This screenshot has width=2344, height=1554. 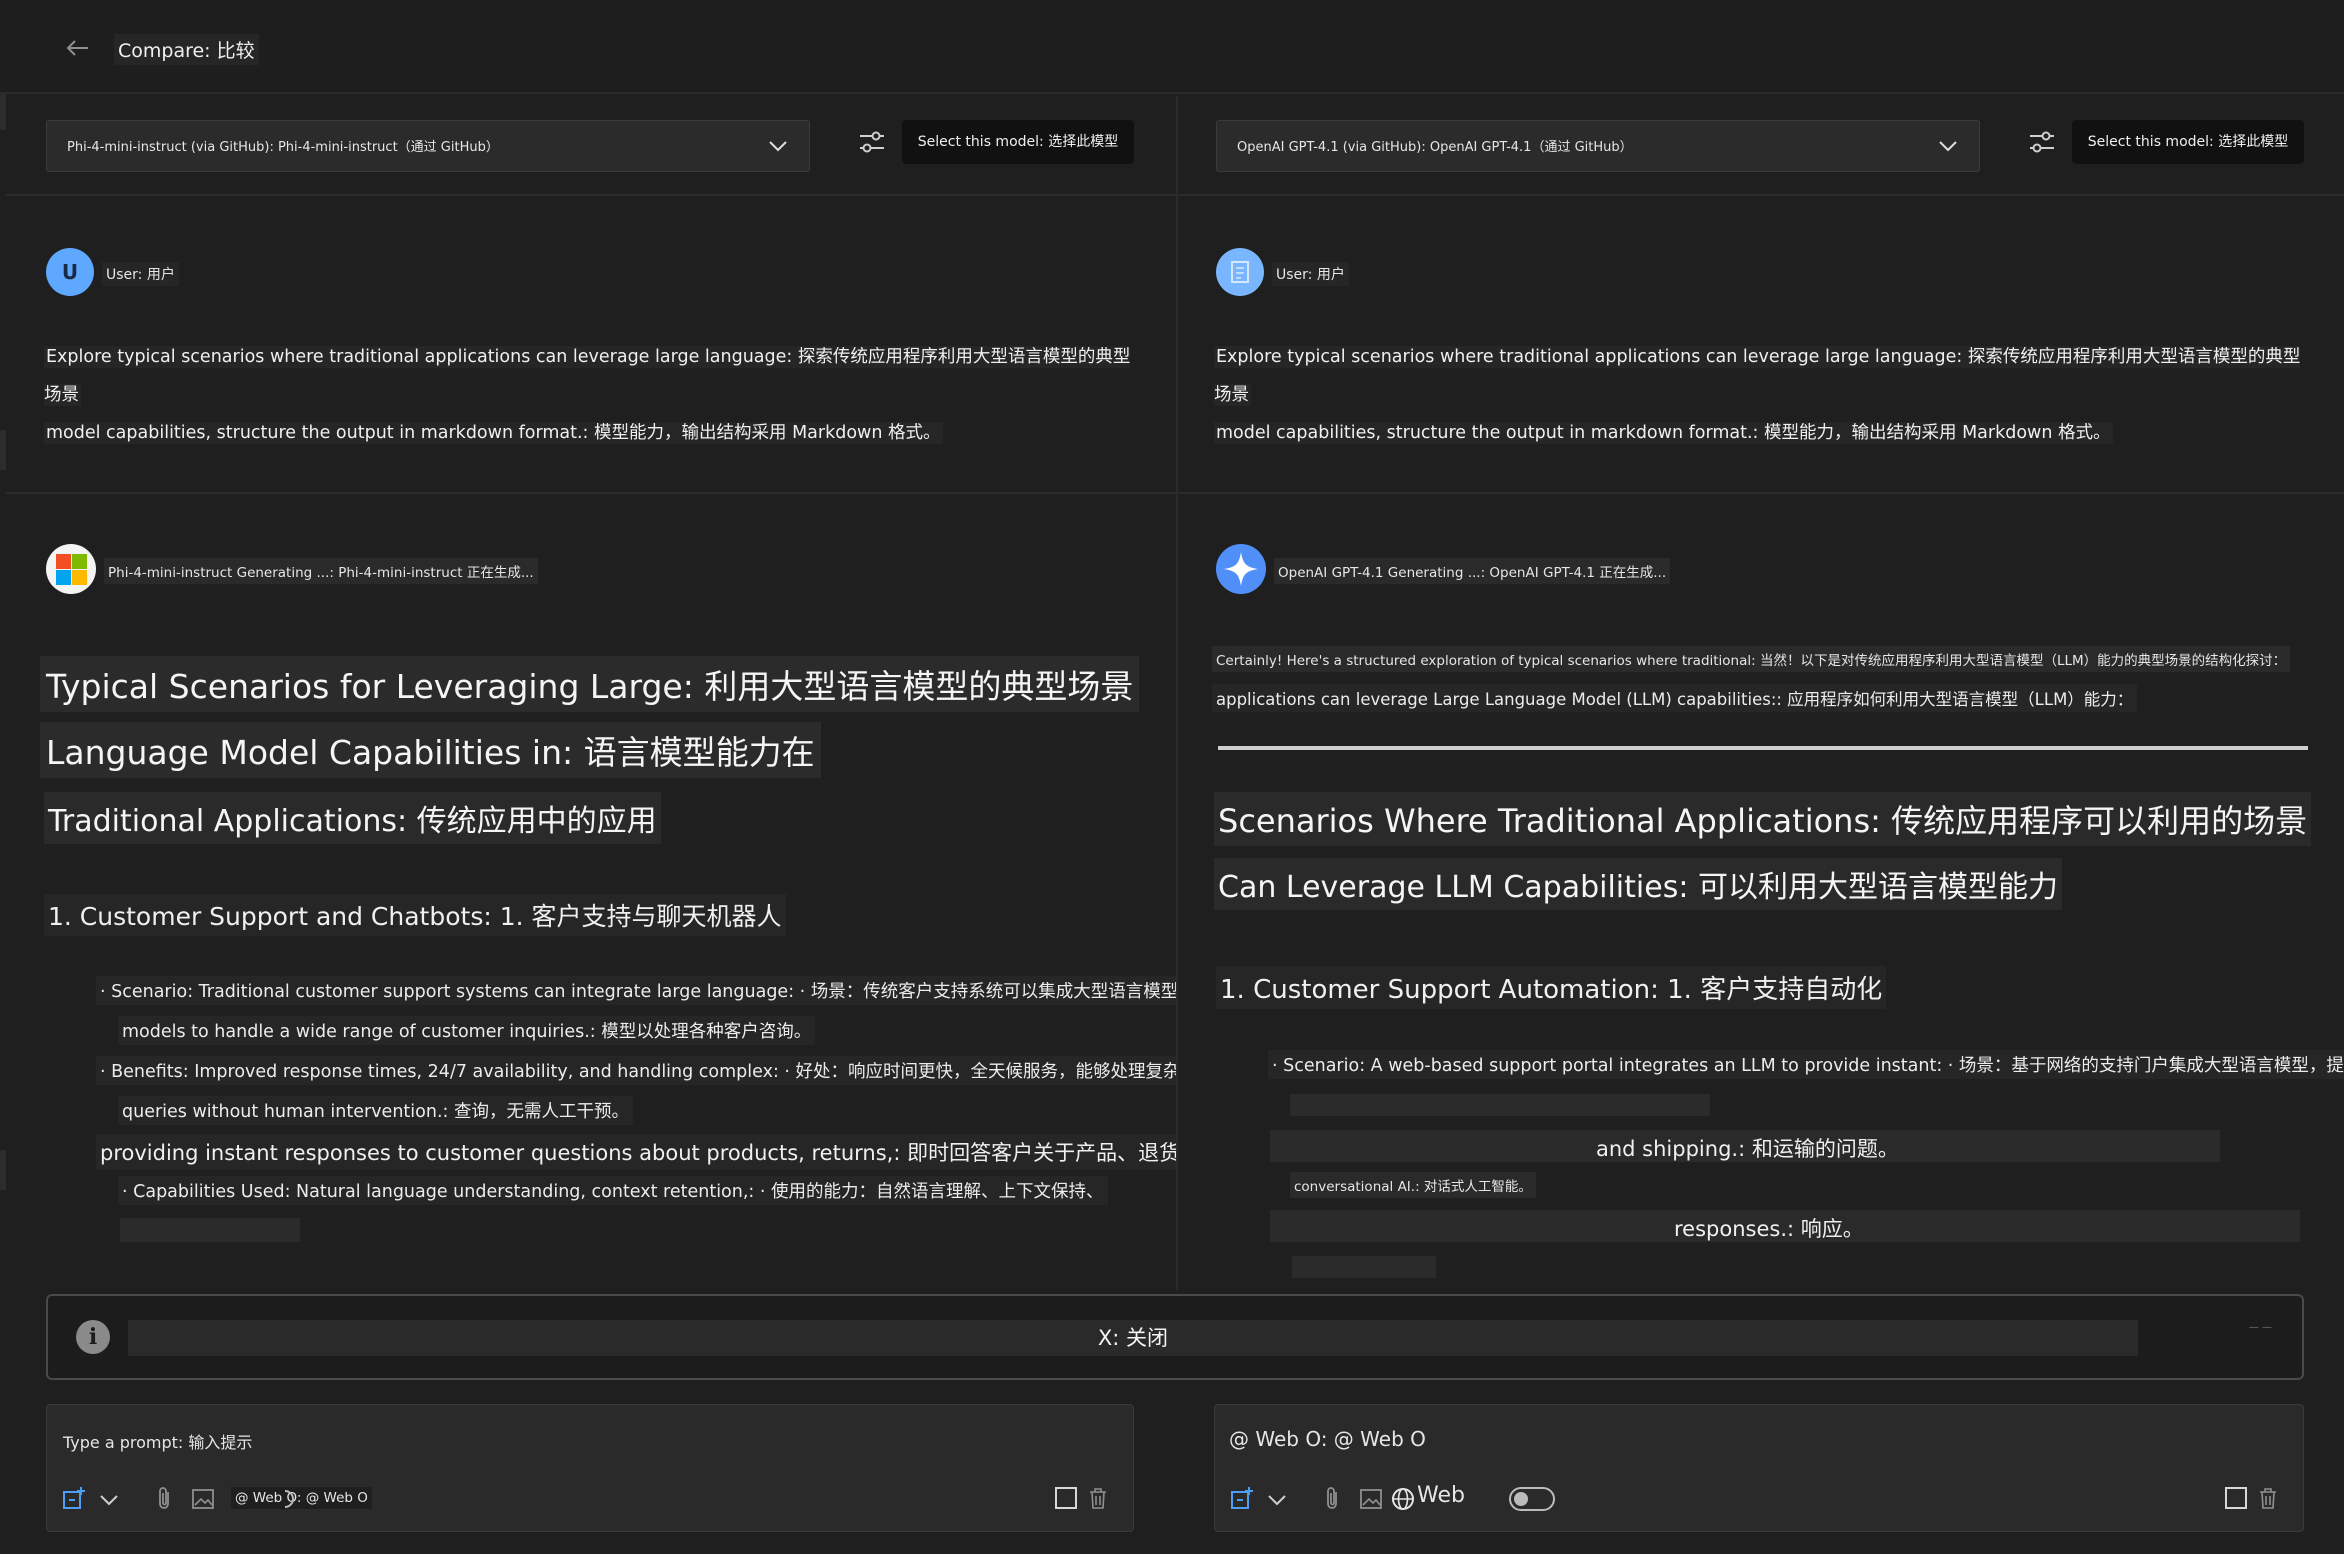 I want to click on prompt-box-right: @ Web O: @ Web O Web, so click(x=1759, y=1468).